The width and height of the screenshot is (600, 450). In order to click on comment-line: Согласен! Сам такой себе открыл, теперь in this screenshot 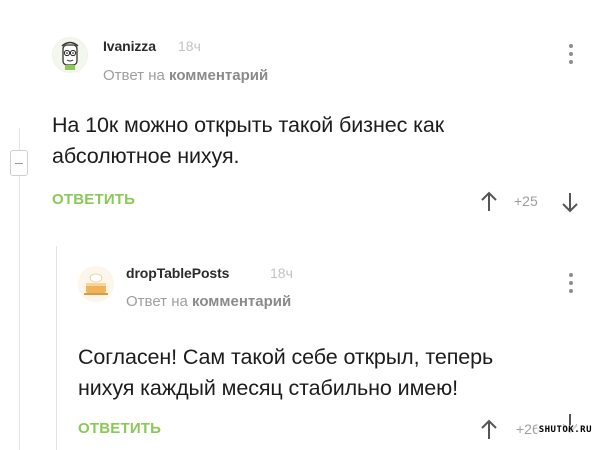, I will do `click(286, 357)`.